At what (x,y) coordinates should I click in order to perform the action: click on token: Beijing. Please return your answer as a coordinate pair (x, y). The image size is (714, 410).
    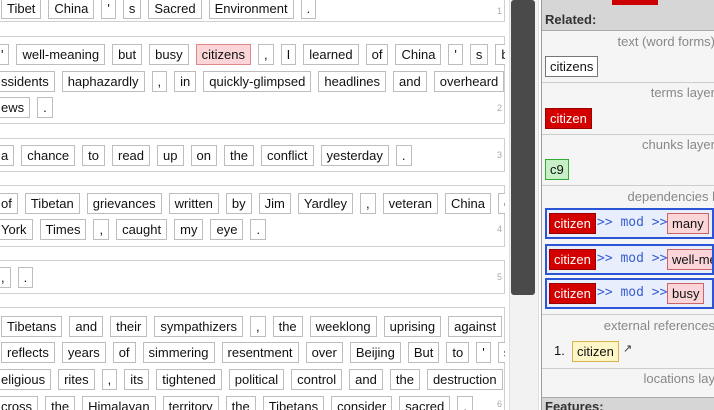
    Looking at the image, I should click on (375, 352).